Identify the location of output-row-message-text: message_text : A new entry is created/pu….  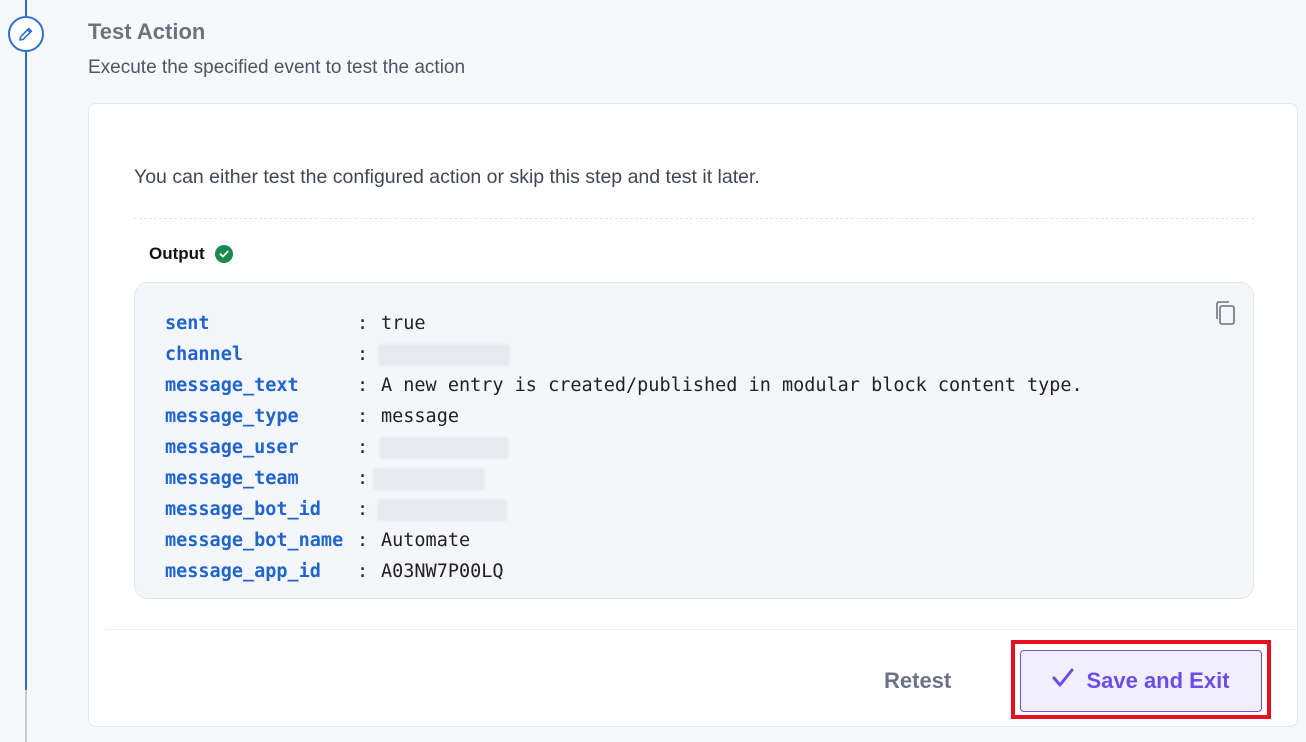
(624, 385).